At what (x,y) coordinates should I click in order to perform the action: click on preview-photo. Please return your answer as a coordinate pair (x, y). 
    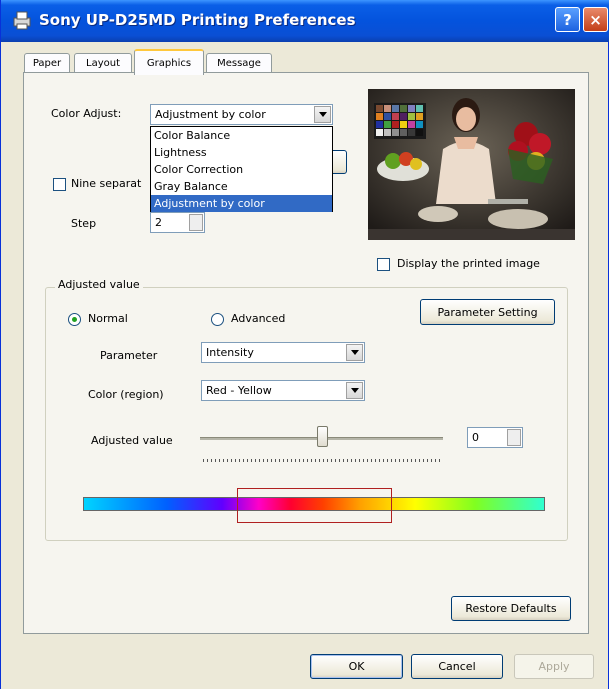
    Looking at the image, I should click on (471, 164).